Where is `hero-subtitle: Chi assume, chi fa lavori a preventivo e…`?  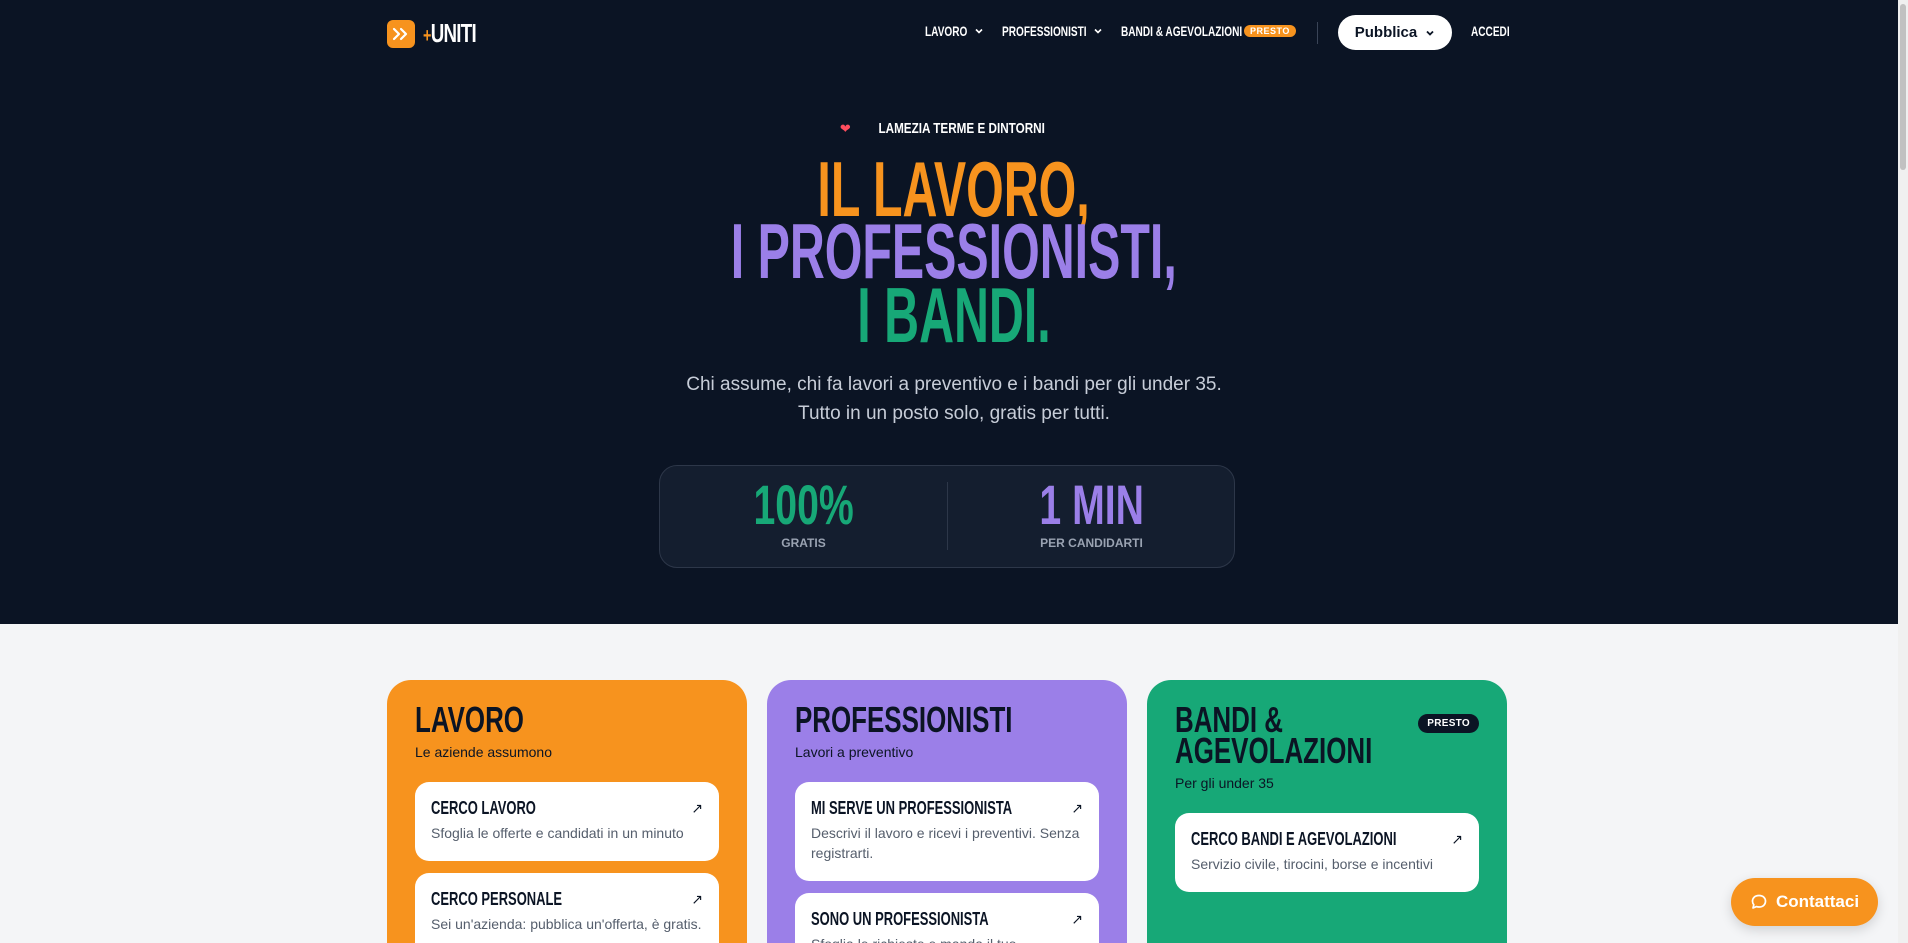
hero-subtitle: Chi assume, chi fa lavori a preventivo e… is located at coordinates (954, 399).